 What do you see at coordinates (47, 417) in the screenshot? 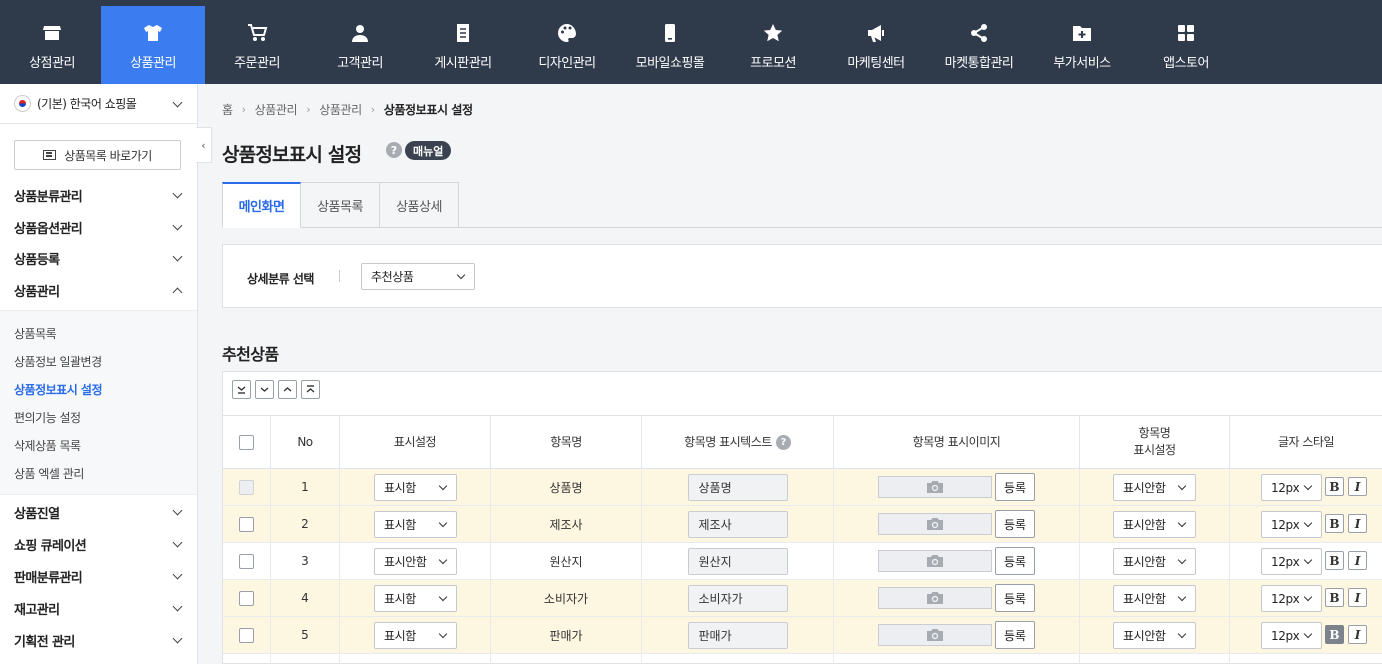
I see `sidebar-subitem-3: 편의기능 설정` at bounding box center [47, 417].